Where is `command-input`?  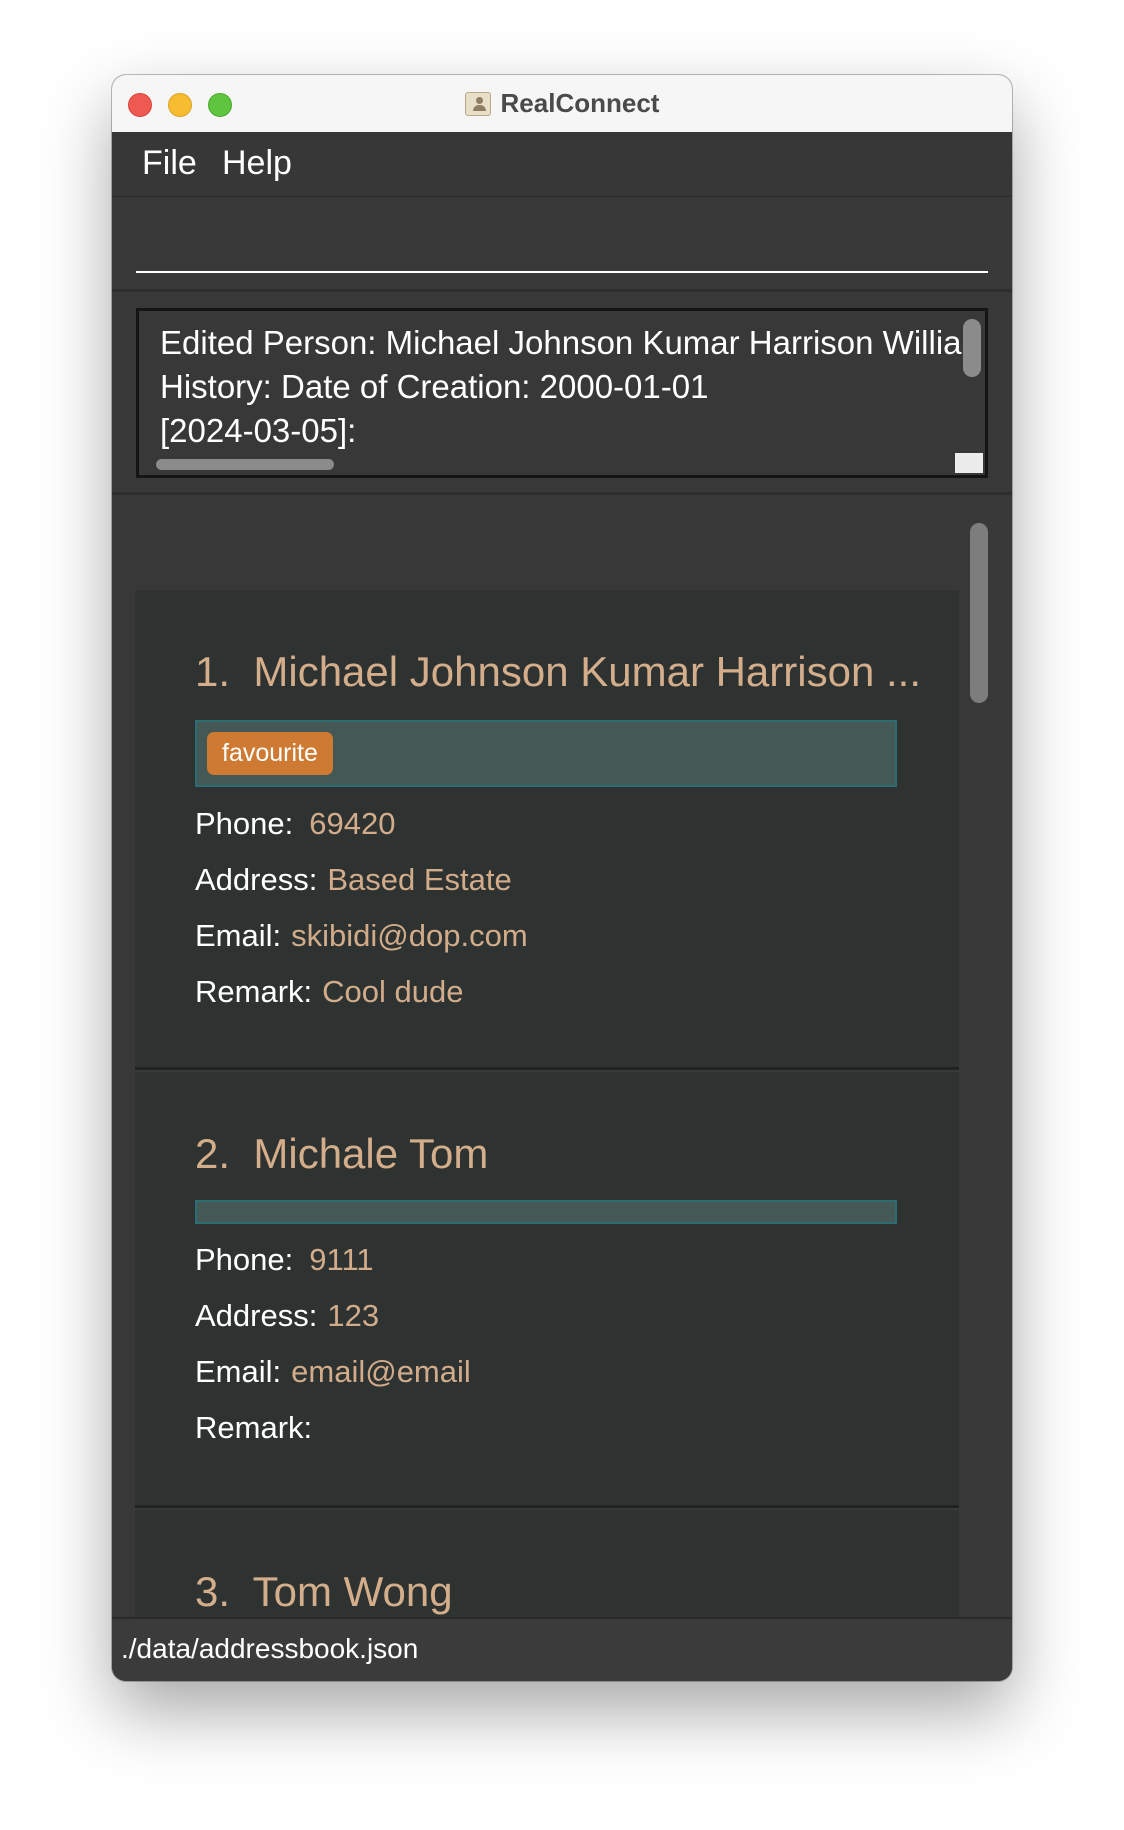 command-input is located at coordinates (562, 245).